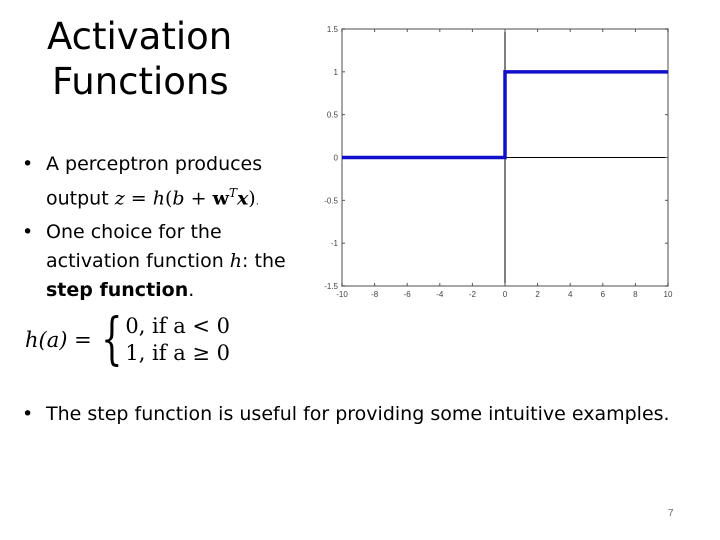  I want to click on y-tick-label: -0.5, so click(331, 200).